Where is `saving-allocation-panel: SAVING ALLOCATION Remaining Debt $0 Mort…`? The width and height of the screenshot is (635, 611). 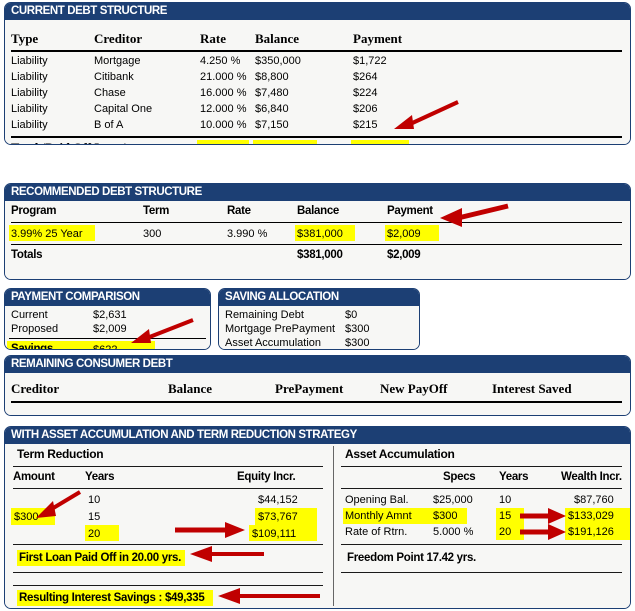 saving-allocation-panel: SAVING ALLOCATION Remaining Debt $0 Mort… is located at coordinates (319, 319).